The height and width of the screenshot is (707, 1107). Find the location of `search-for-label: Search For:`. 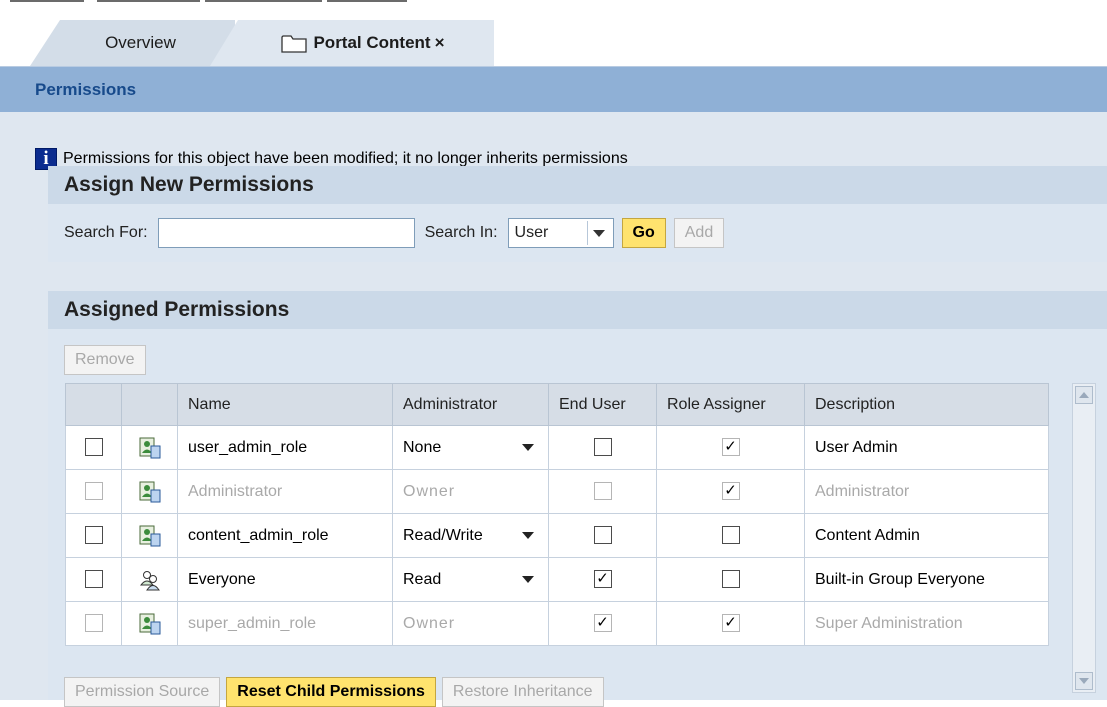

search-for-label: Search For: is located at coordinates (106, 232).